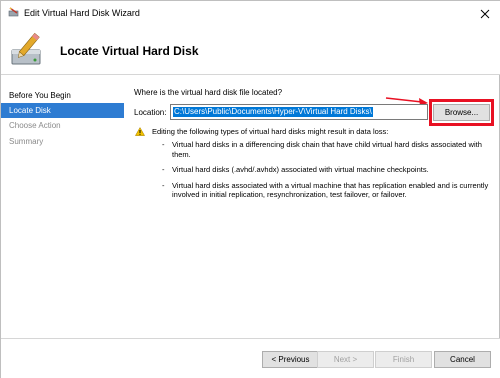 The height and width of the screenshot is (378, 500). I want to click on nav-item-choose-action: Choose Action, so click(35, 125).